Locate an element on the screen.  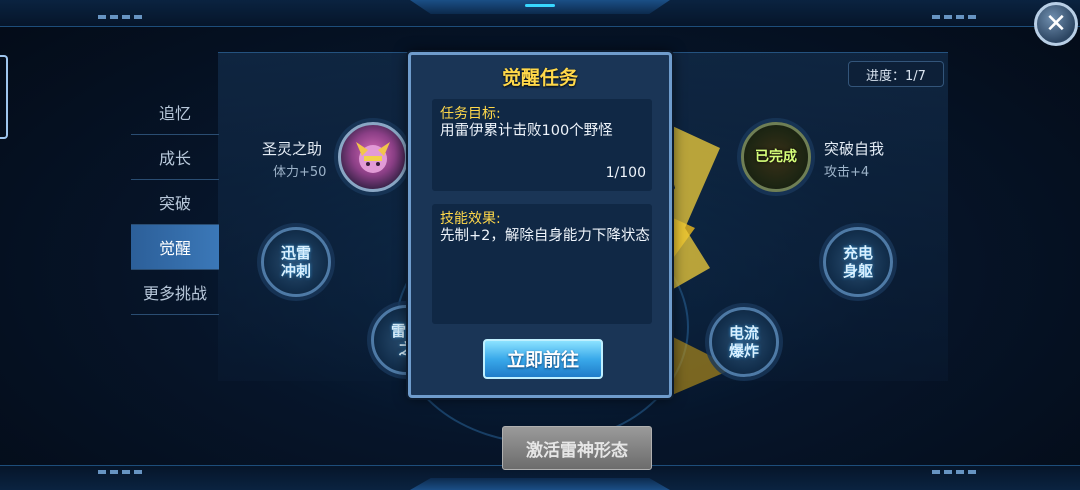
menu-item-breakthrough: 突破 is located at coordinates (175, 202).